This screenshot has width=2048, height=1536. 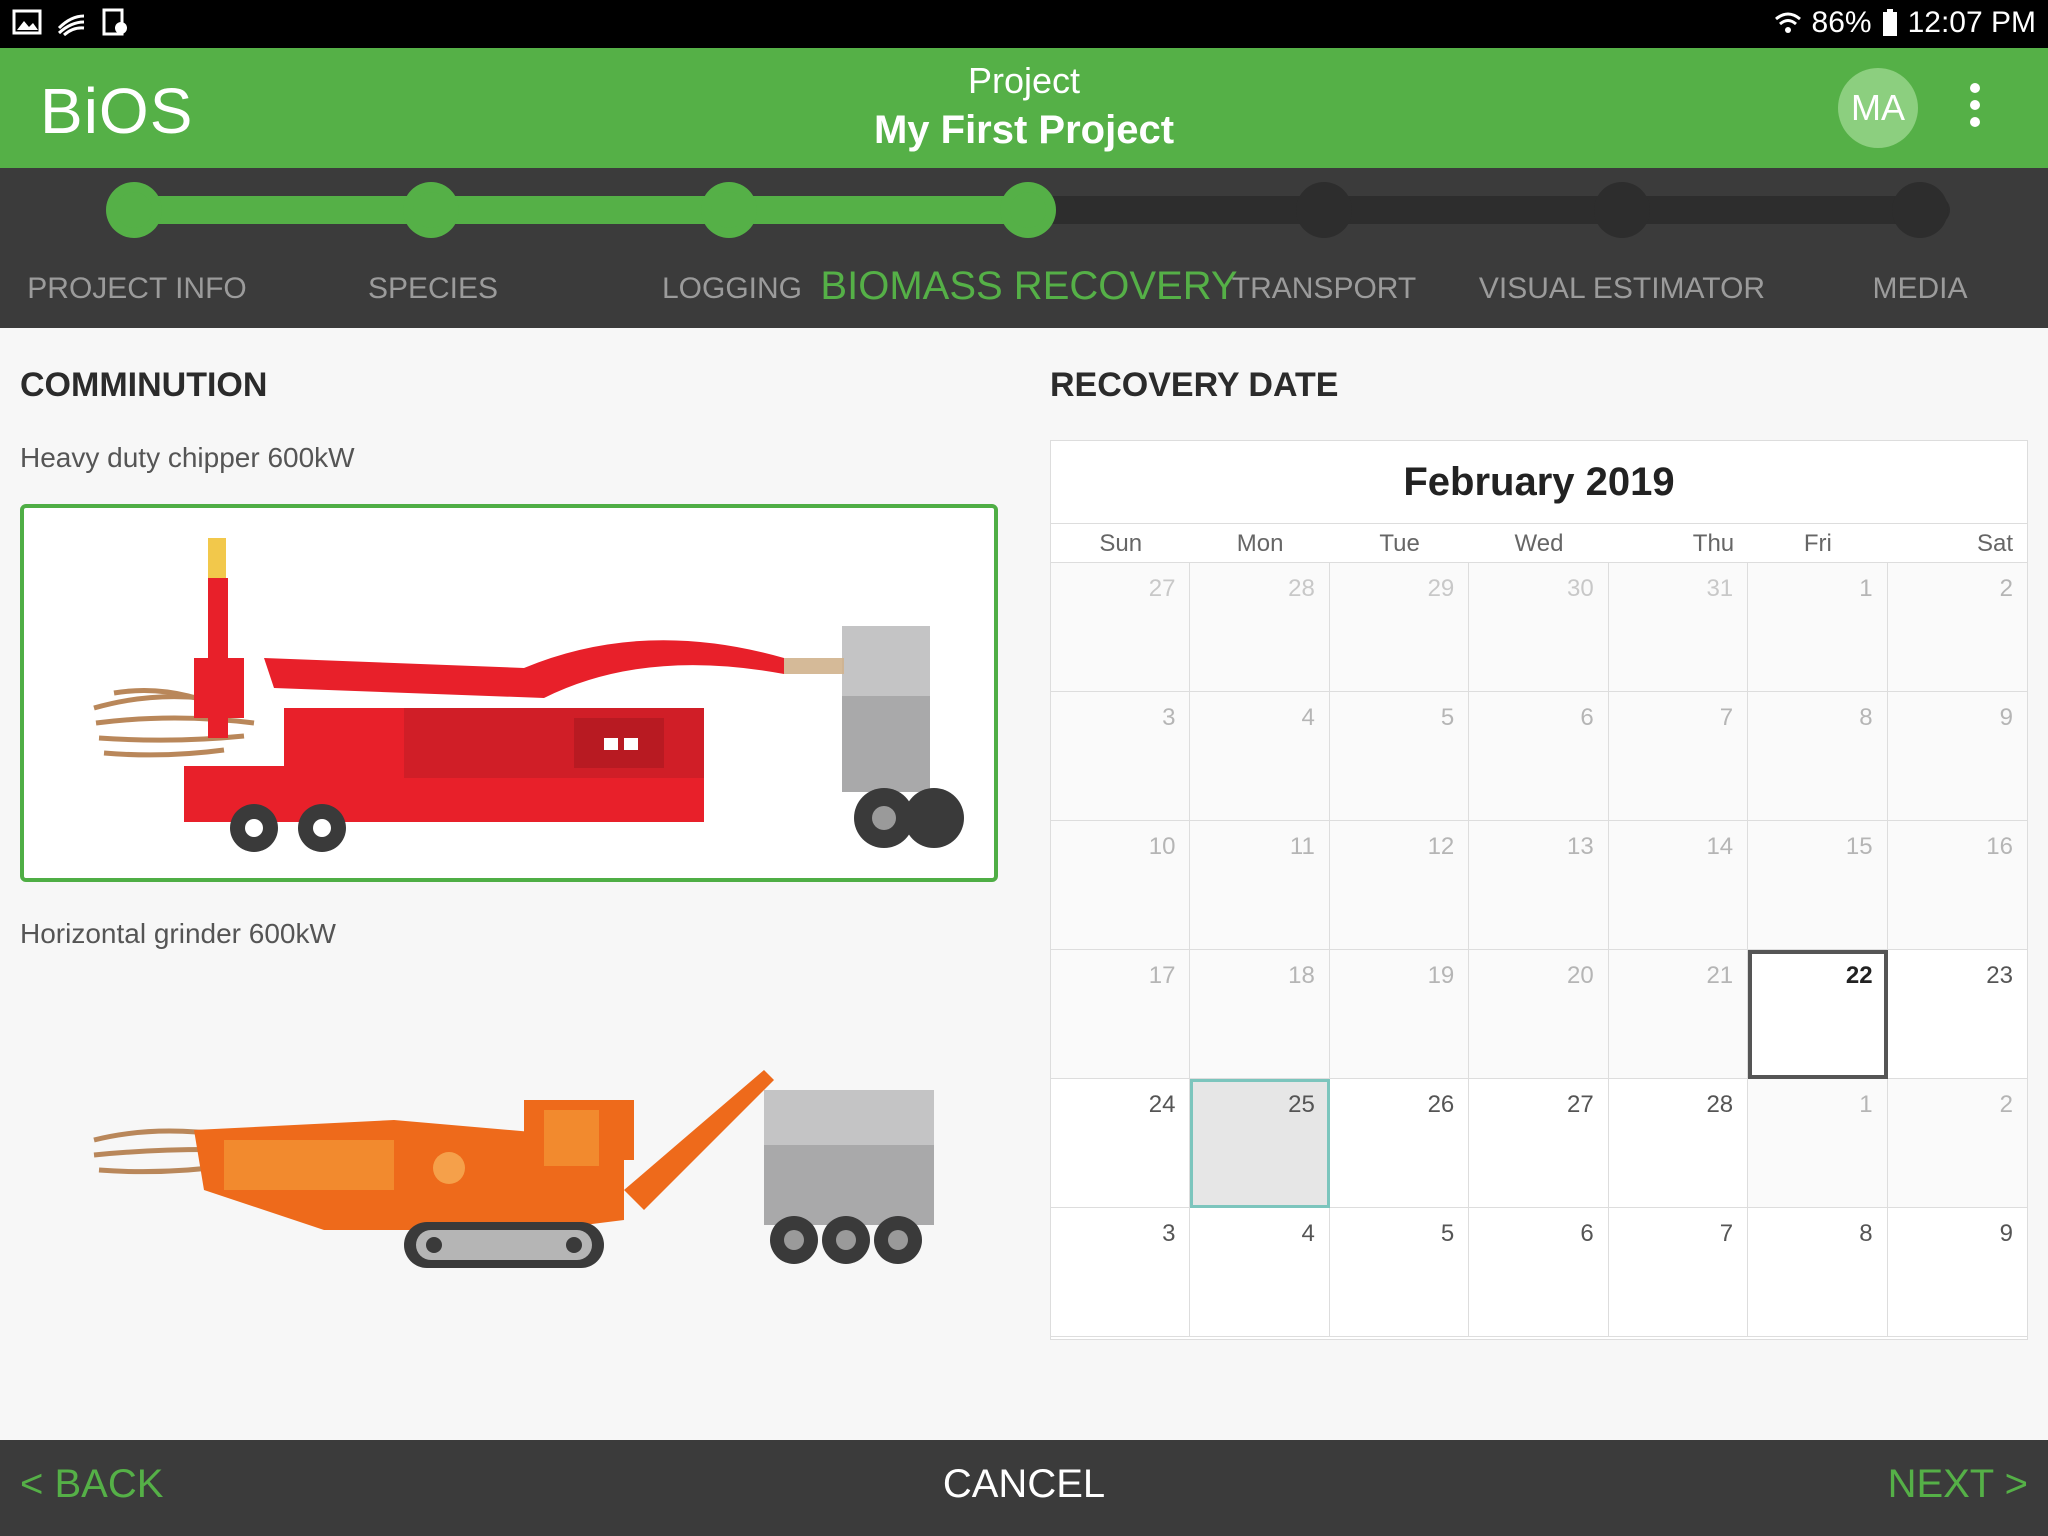 I want to click on calendar-day: 29, so click(x=1399, y=627).